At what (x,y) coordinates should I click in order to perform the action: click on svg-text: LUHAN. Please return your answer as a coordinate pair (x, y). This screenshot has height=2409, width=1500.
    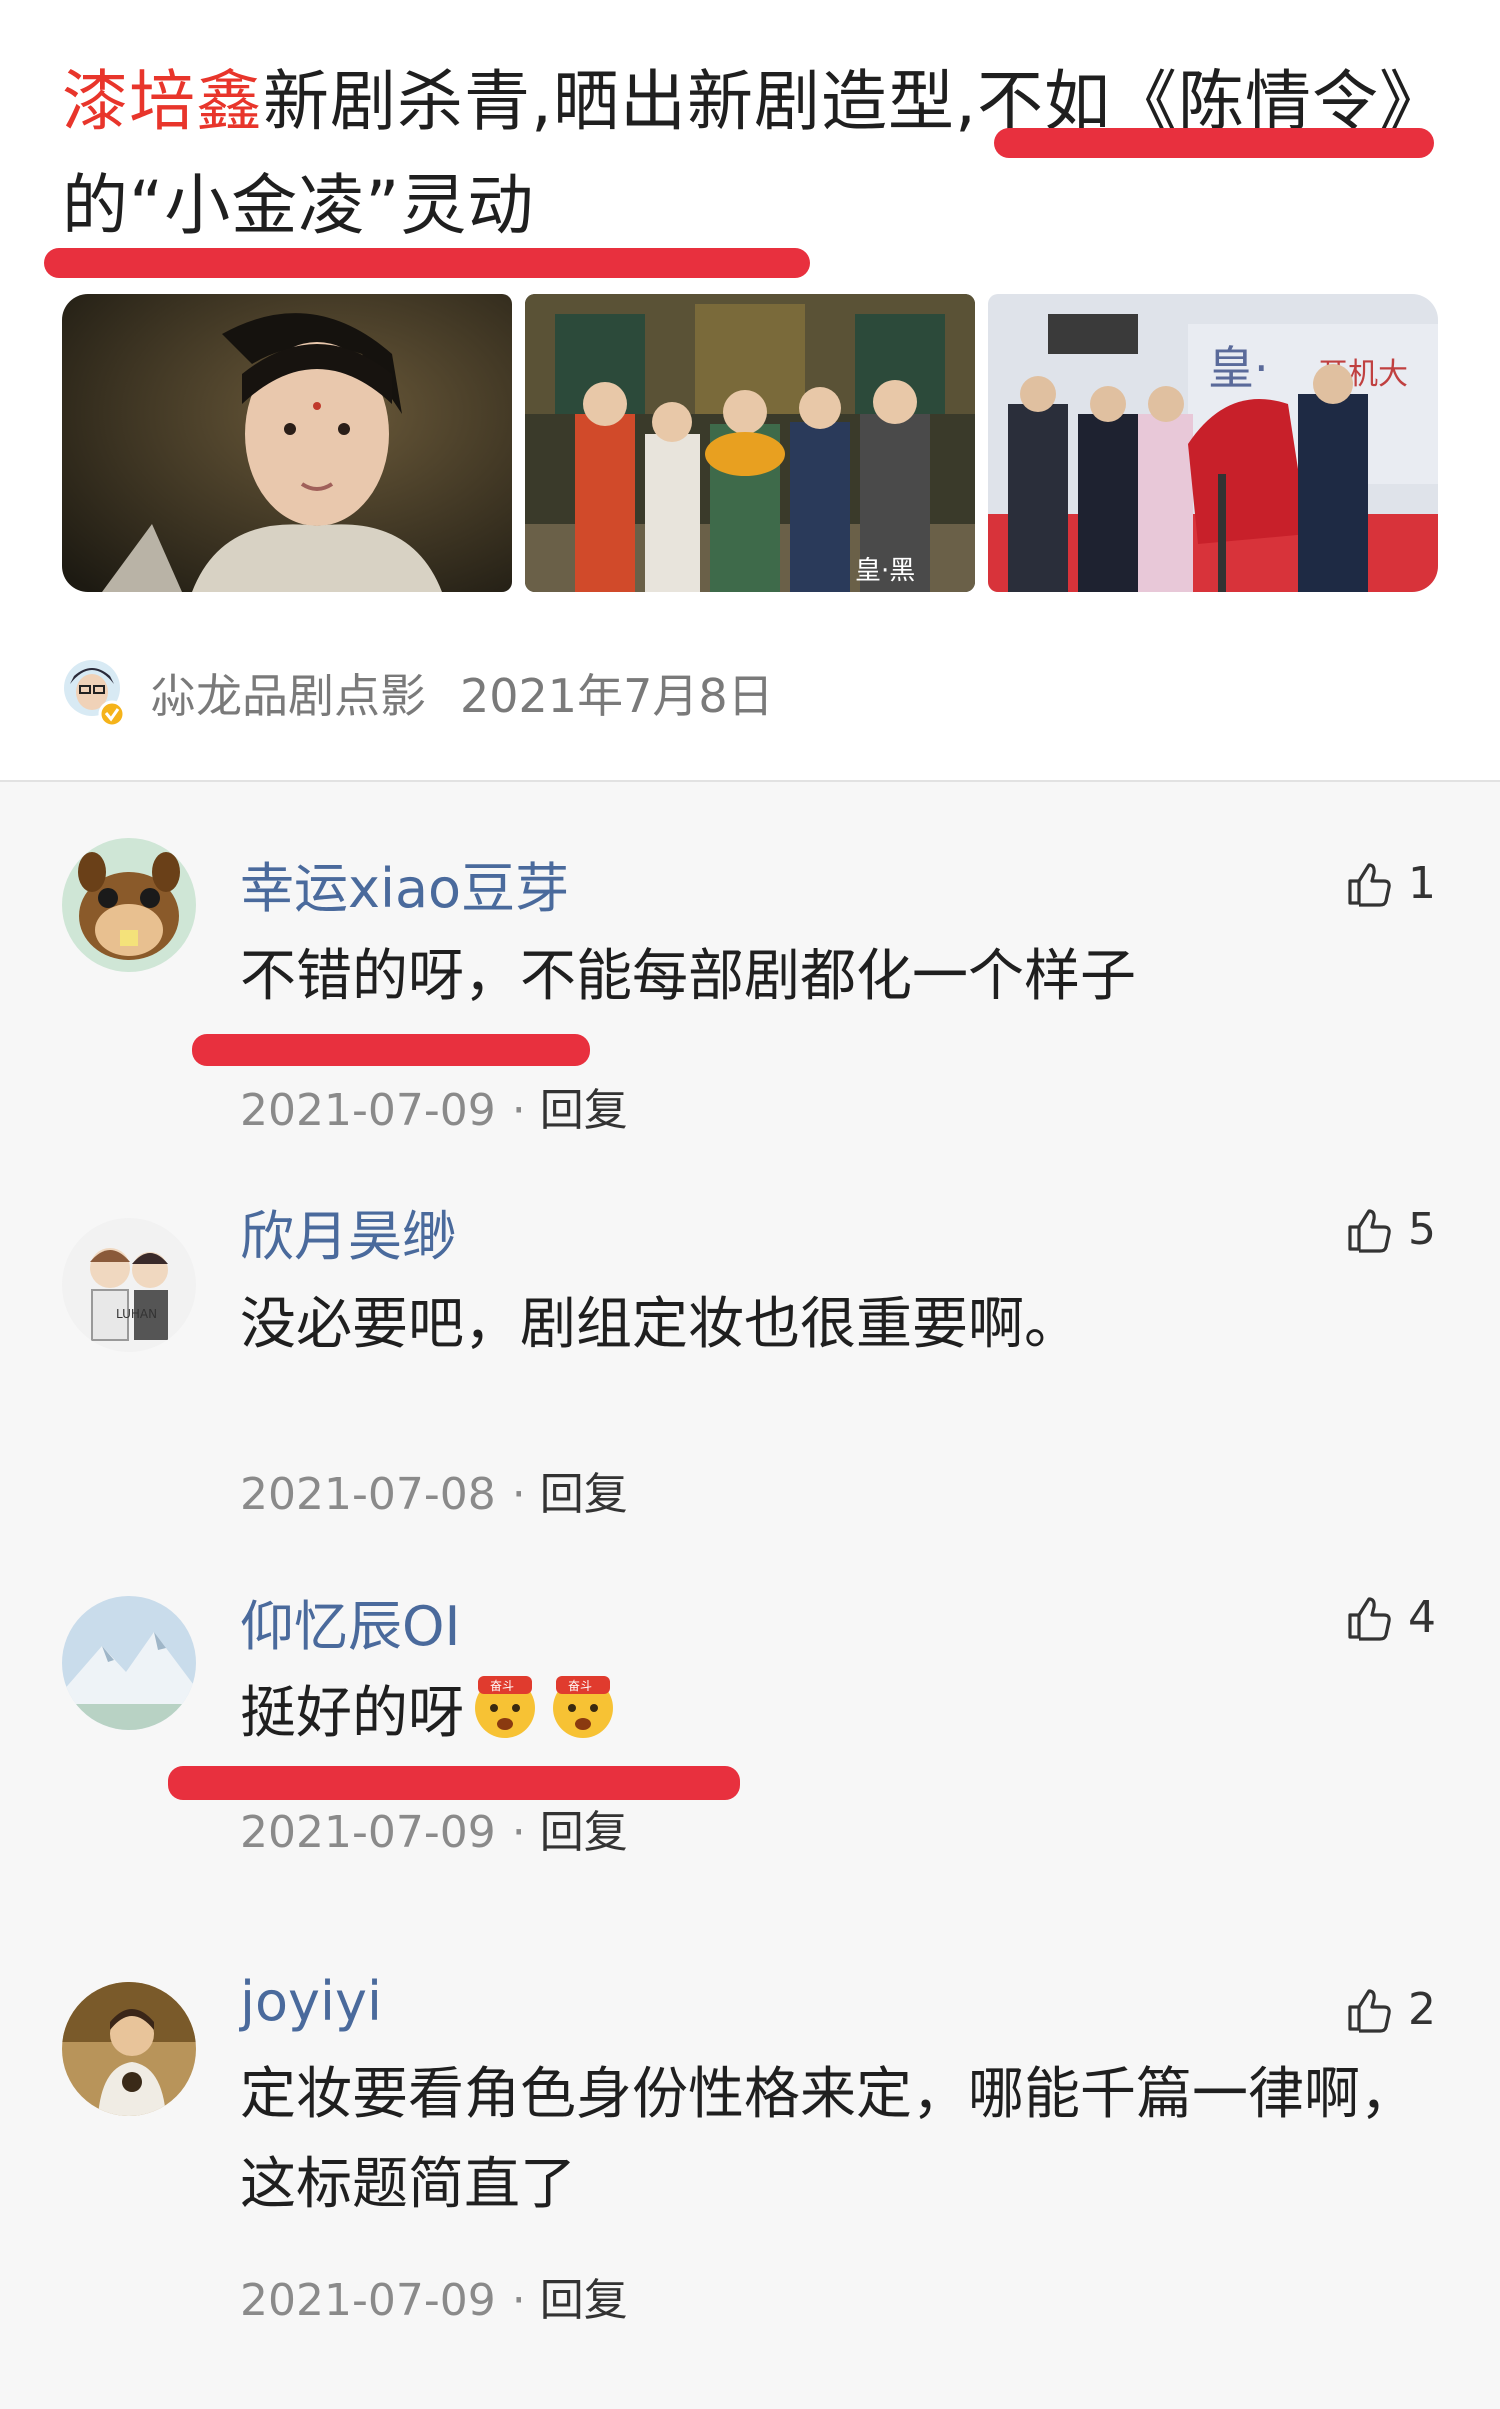
    Looking at the image, I should click on (136, 1314).